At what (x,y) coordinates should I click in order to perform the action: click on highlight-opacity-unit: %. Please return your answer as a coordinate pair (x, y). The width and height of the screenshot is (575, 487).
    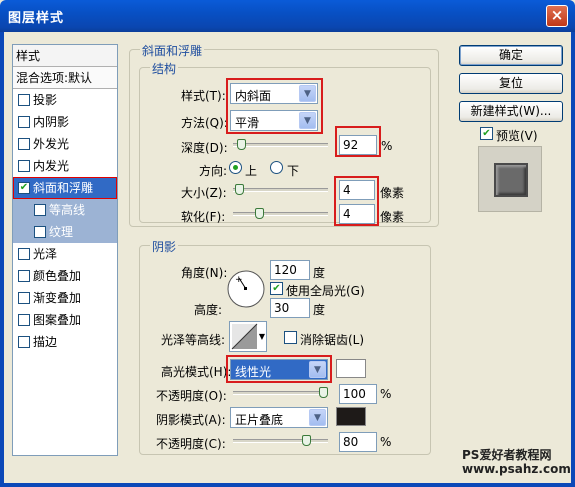
    Looking at the image, I should click on (386, 394).